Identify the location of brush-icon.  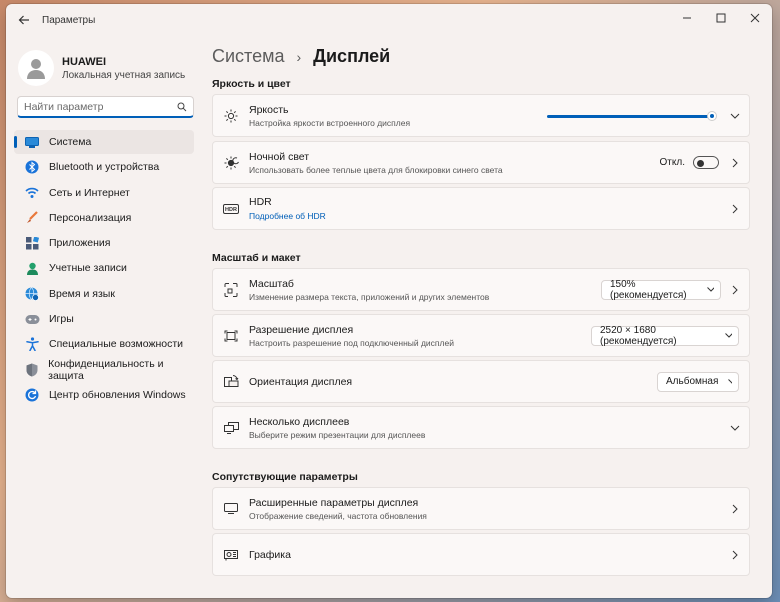
(32, 218).